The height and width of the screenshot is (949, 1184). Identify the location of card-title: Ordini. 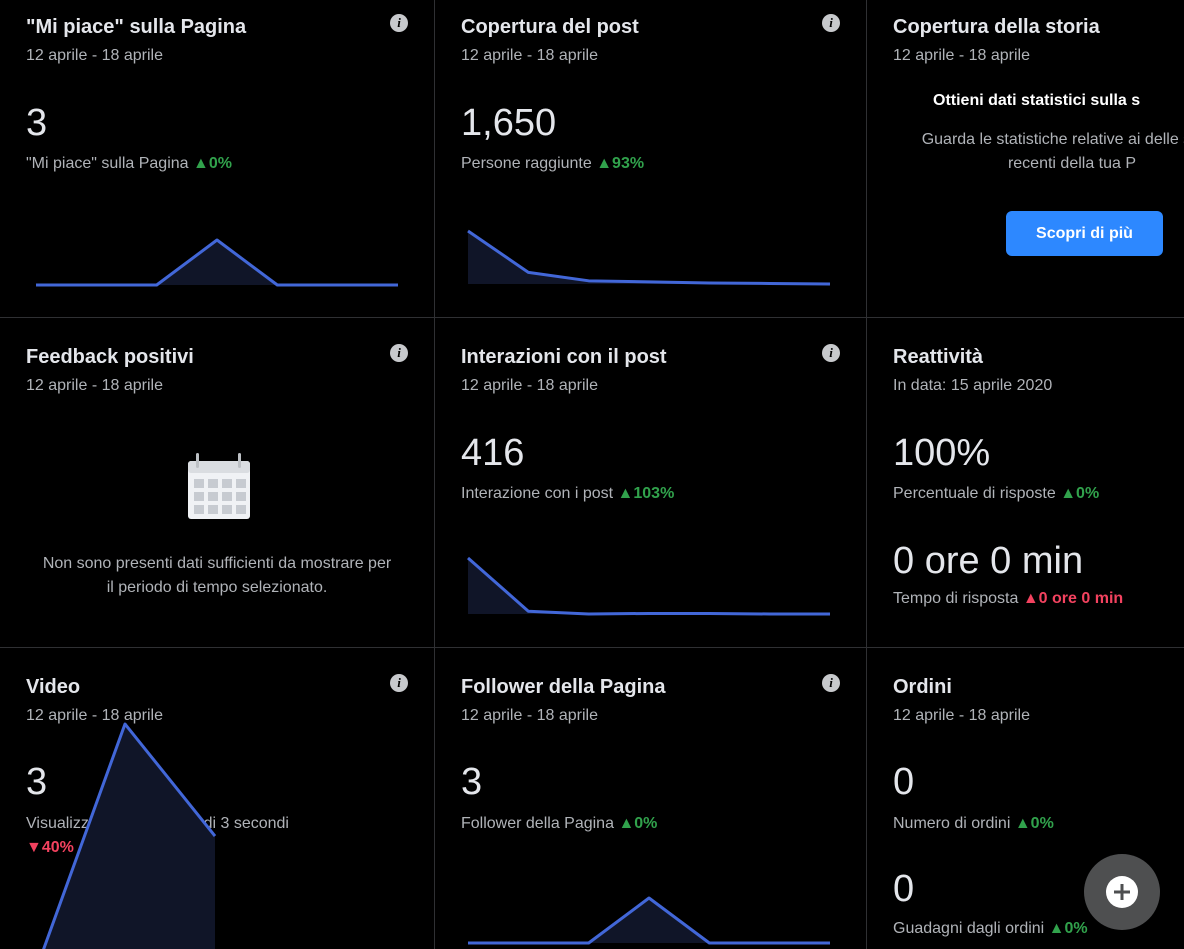
(922, 687).